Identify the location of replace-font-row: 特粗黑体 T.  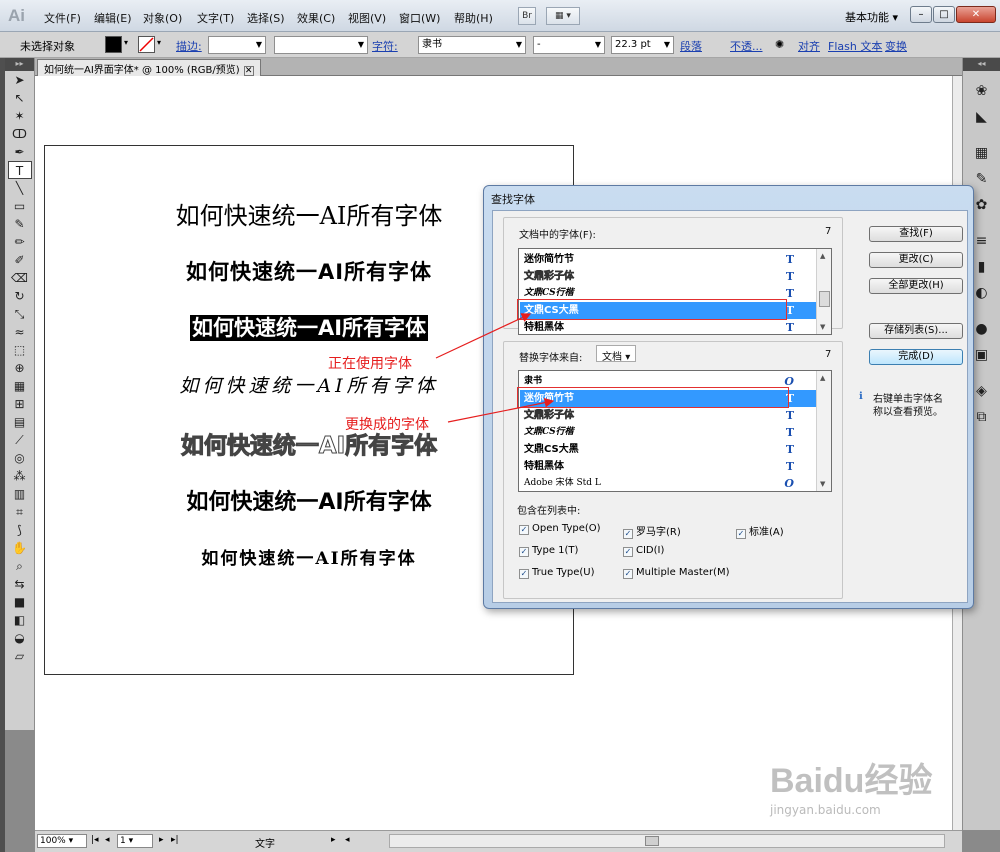
(668, 466).